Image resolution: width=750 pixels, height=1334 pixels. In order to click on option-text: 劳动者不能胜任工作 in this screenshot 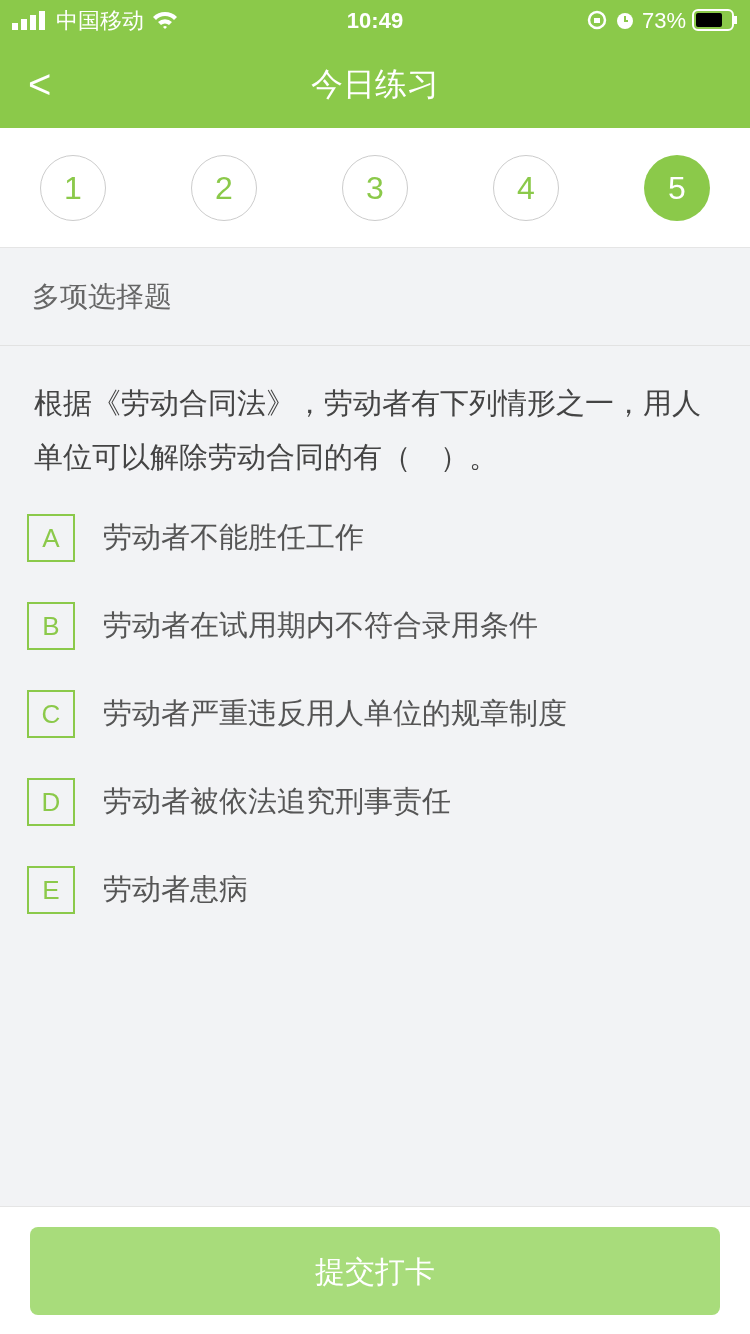, I will do `click(233, 538)`.